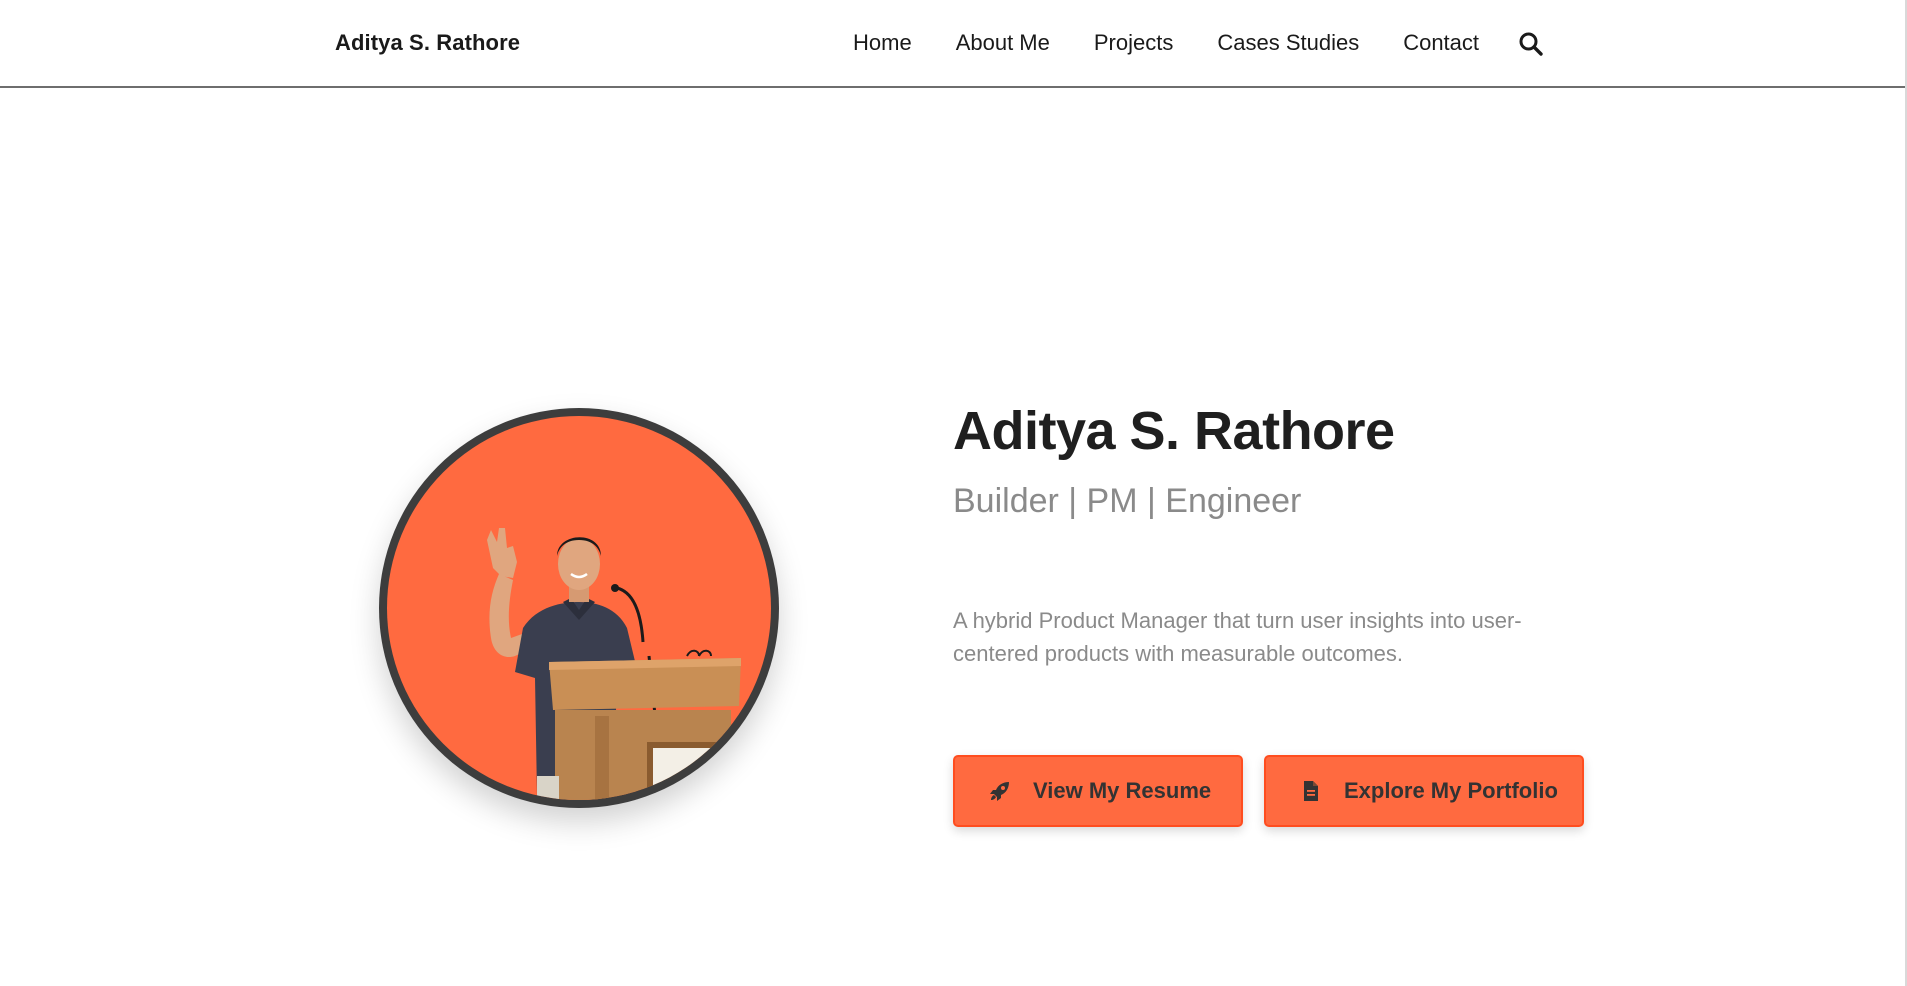 The height and width of the screenshot is (986, 1907). I want to click on search-icon, so click(1531, 44).